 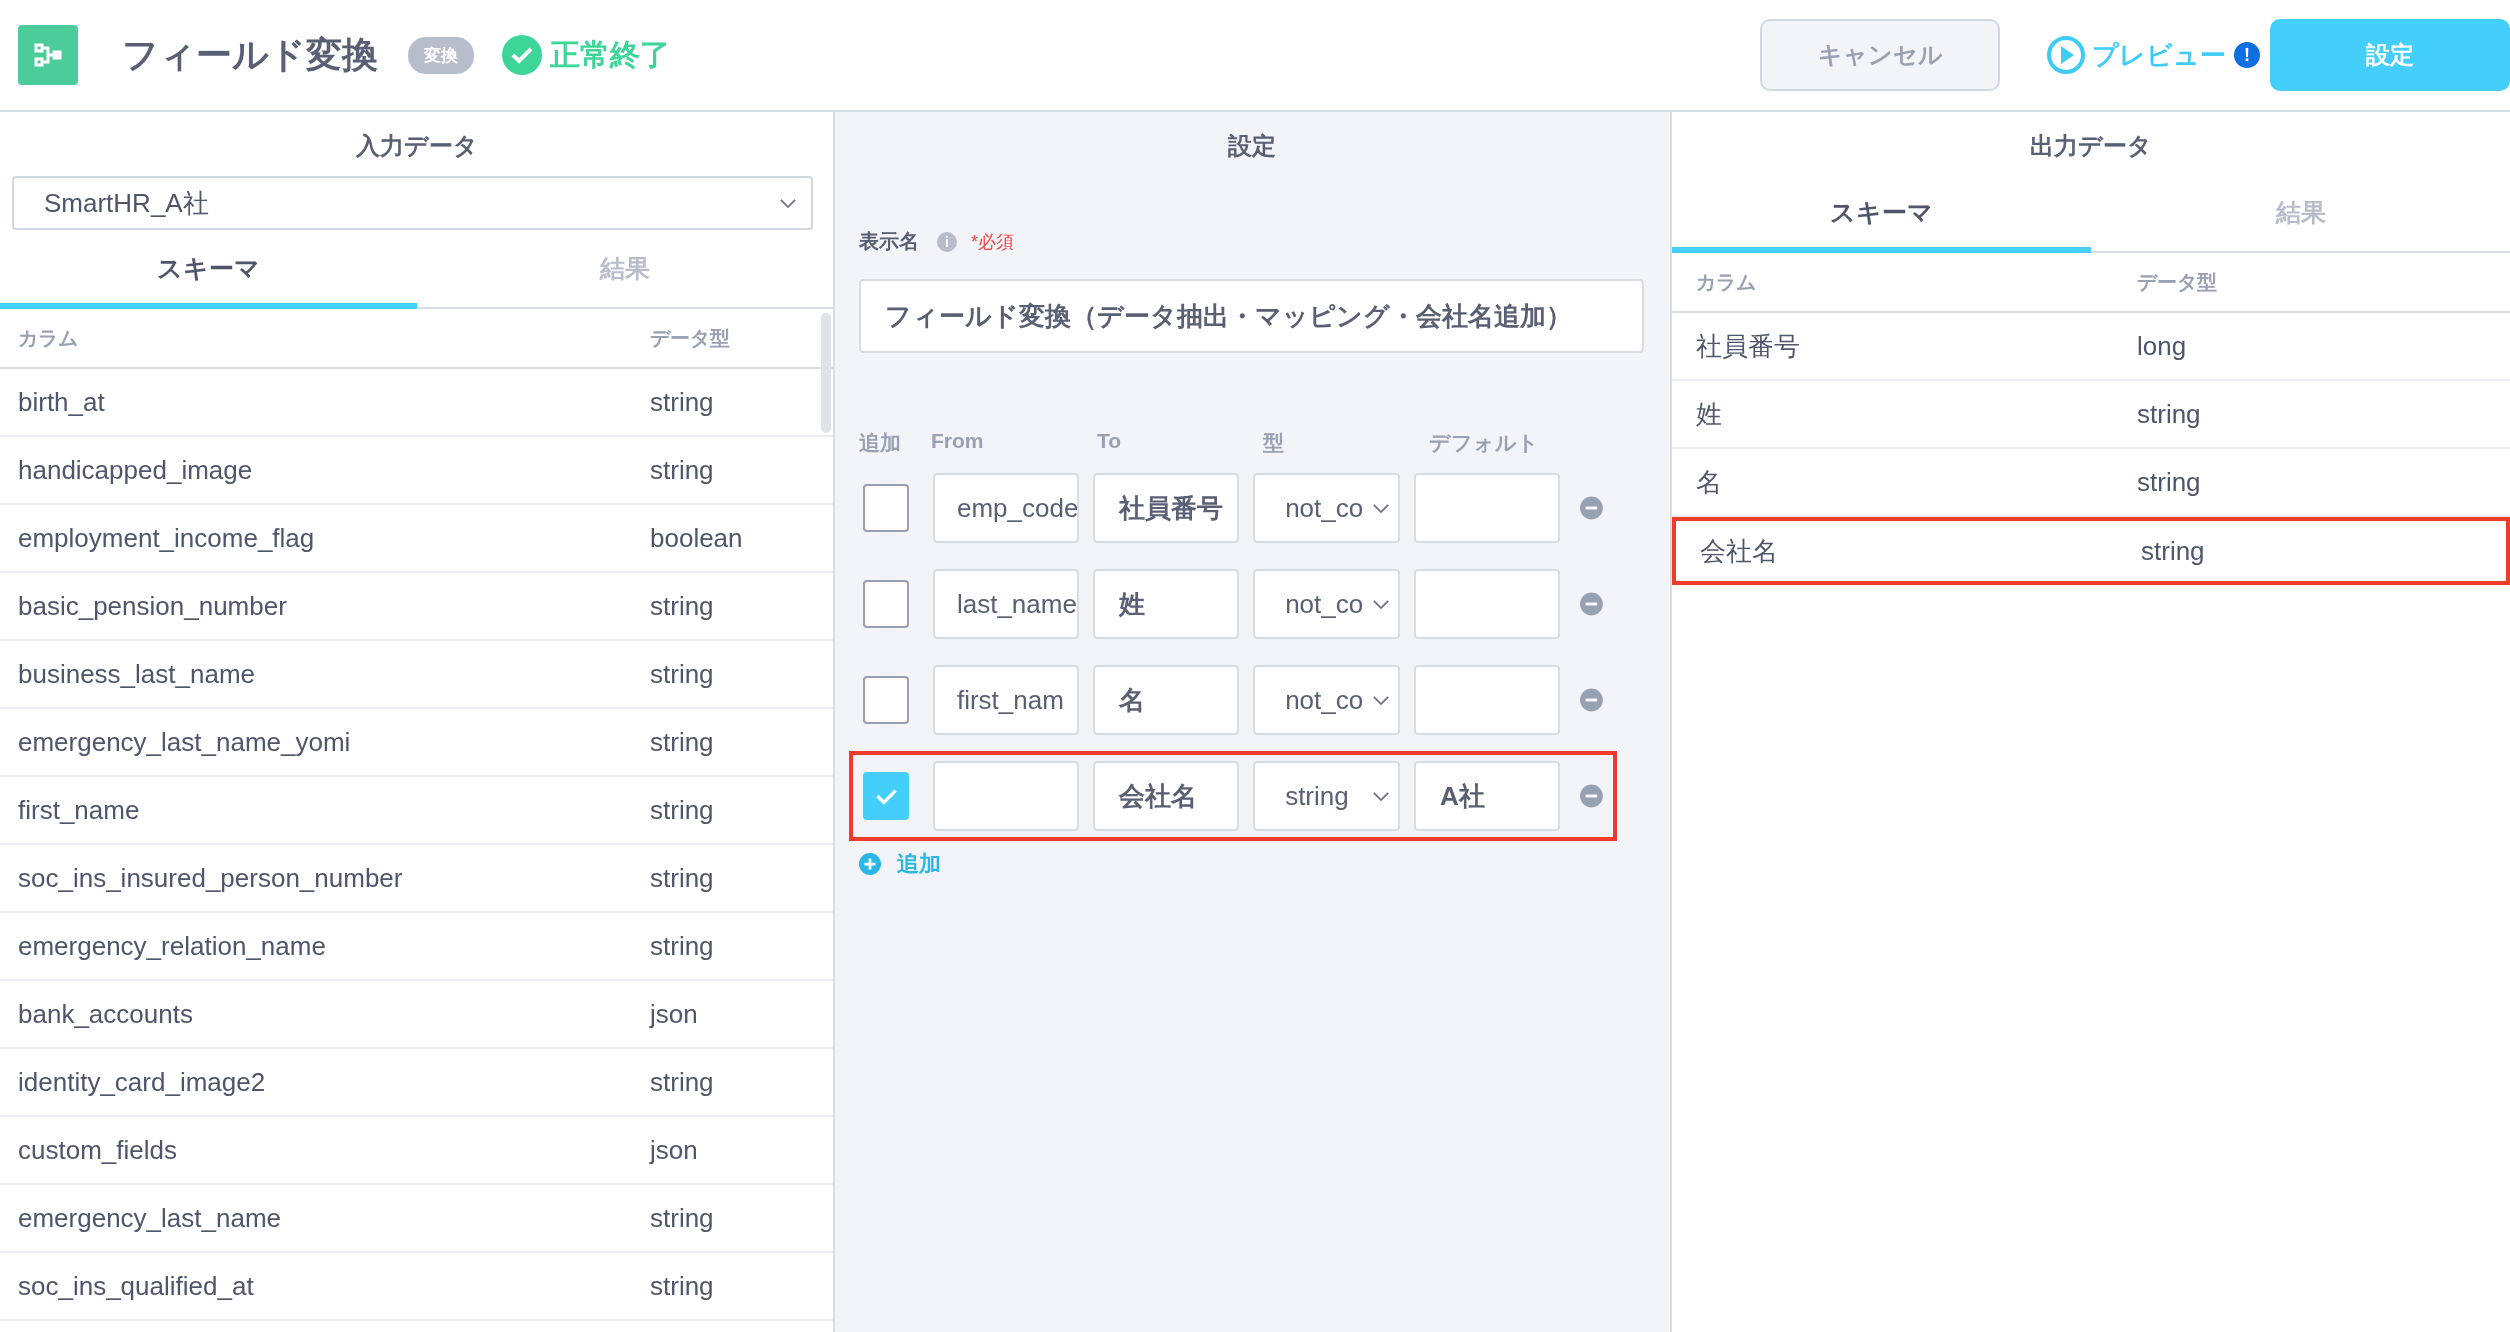 What do you see at coordinates (184, 742) in the screenshot?
I see `table-cell-text: emergency_last_name_yomi` at bounding box center [184, 742].